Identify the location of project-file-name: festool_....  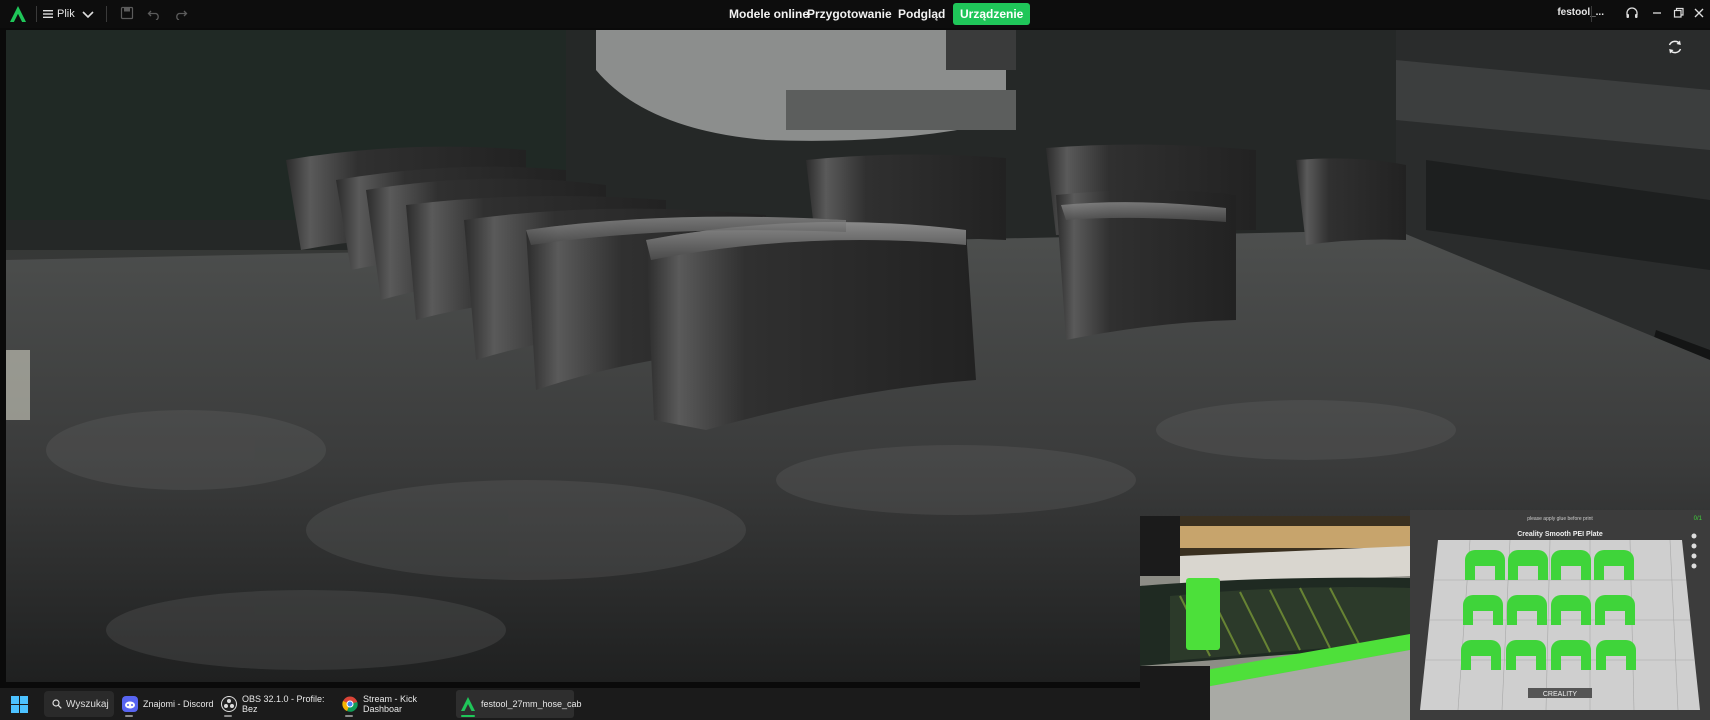
(1580, 12).